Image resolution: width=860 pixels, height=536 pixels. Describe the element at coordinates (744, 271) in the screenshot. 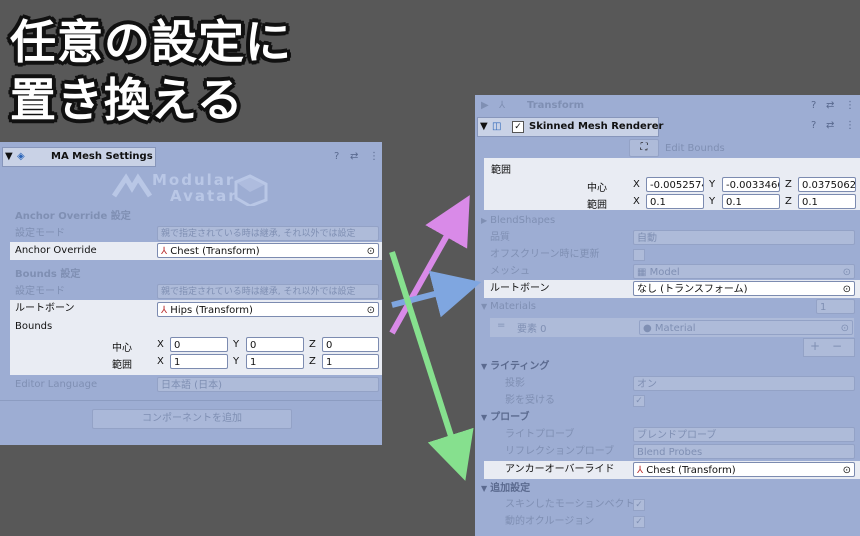

I see `mesh-field: ▦ Model ⊙` at that location.